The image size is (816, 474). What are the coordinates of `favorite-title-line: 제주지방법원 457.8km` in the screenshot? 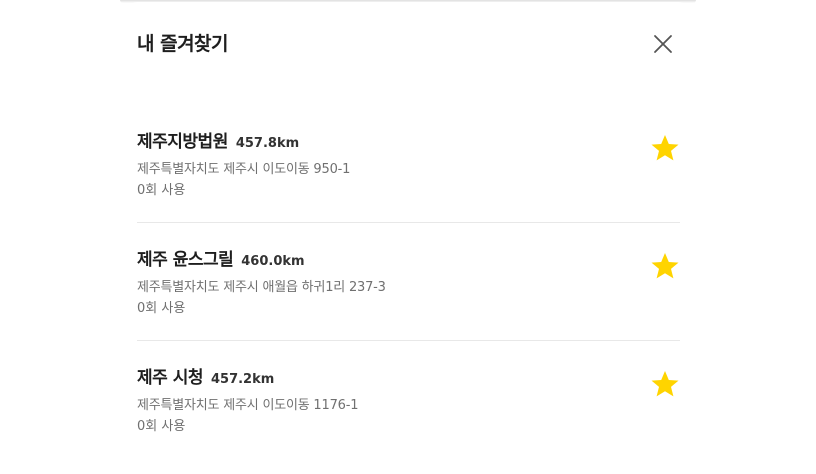 It's located at (218, 139).